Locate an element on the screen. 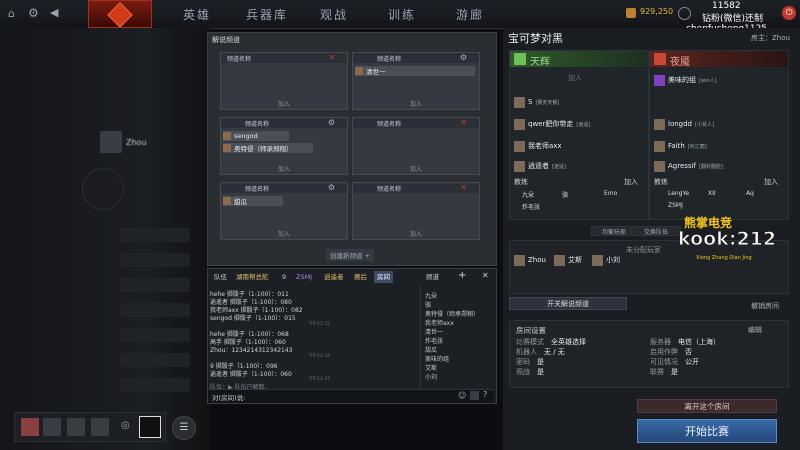 This screenshot has width=800, height=450. player-slot: 我老师axx is located at coordinates (538, 146).